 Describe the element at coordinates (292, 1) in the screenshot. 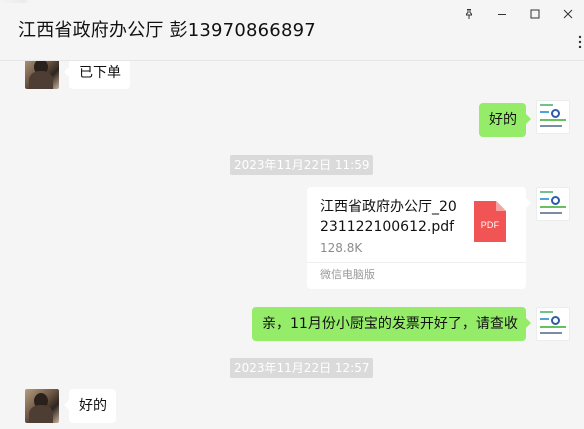

I see `top-divider` at that location.